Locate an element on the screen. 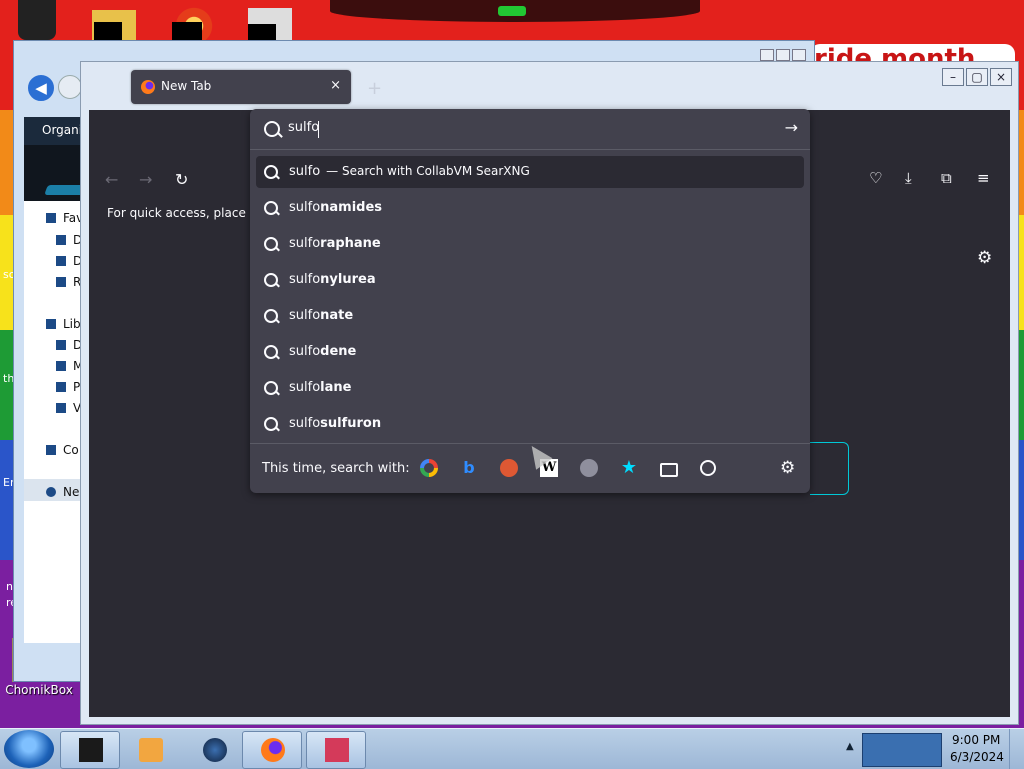  search-suggestion: sulfosulfuron is located at coordinates (530, 424).